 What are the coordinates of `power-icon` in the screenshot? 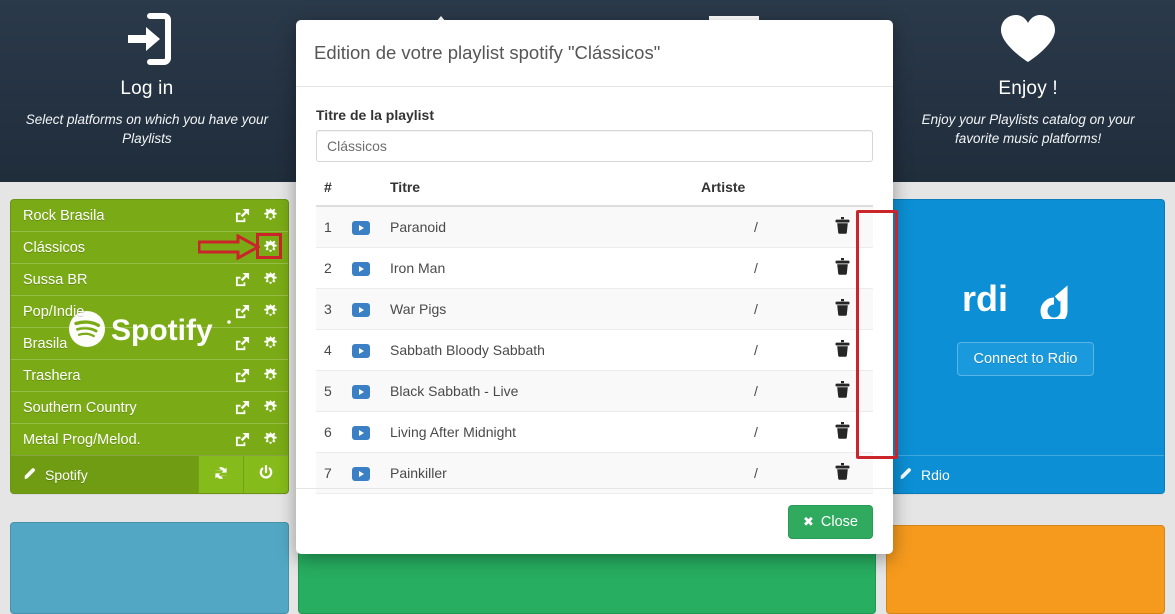 It's located at (266, 474).